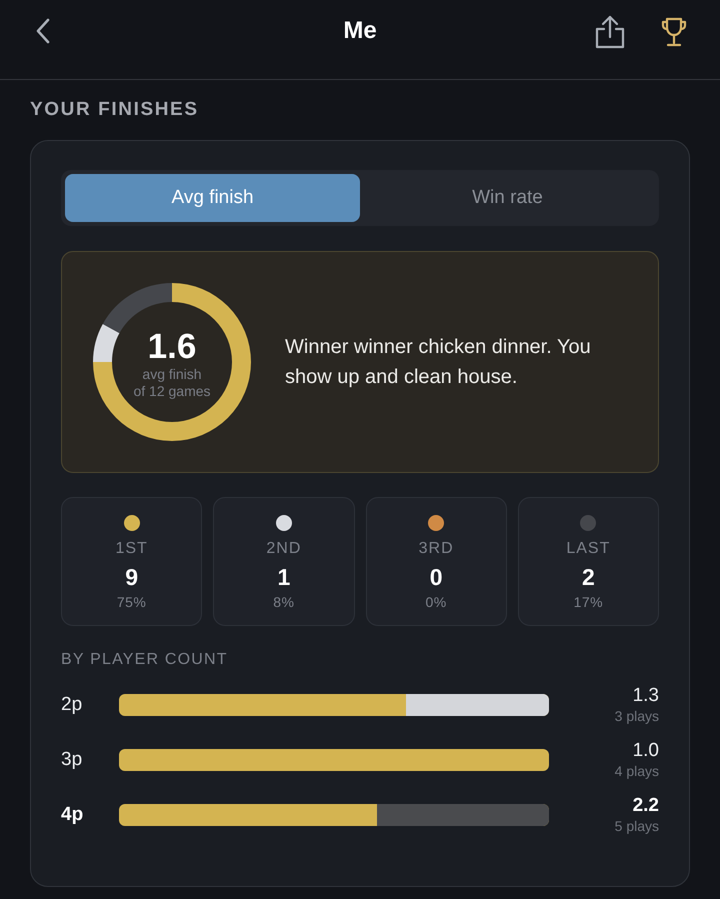  I want to click on page-title: Me, so click(360, 31).